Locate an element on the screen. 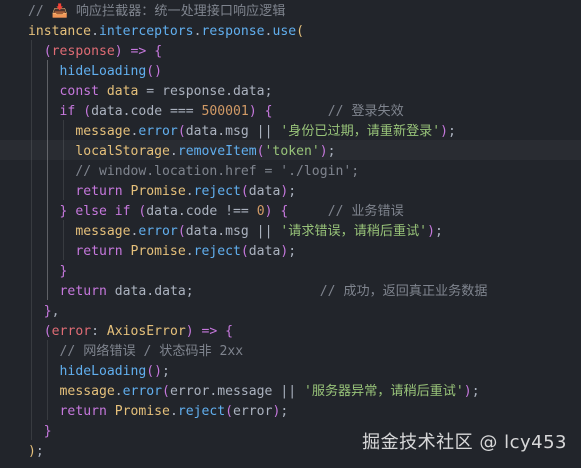 The width and height of the screenshot is (581, 468). code-line: instance.interceptors.response.use( is located at coordinates (166, 32).